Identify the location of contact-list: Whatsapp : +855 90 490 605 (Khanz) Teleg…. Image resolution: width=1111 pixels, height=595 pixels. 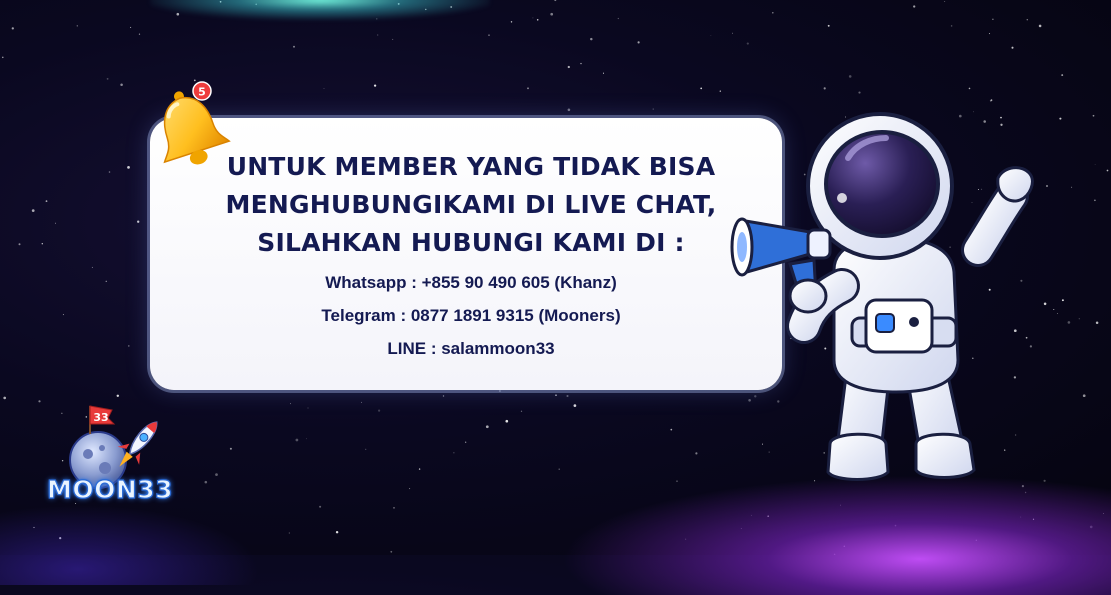
(466, 315).